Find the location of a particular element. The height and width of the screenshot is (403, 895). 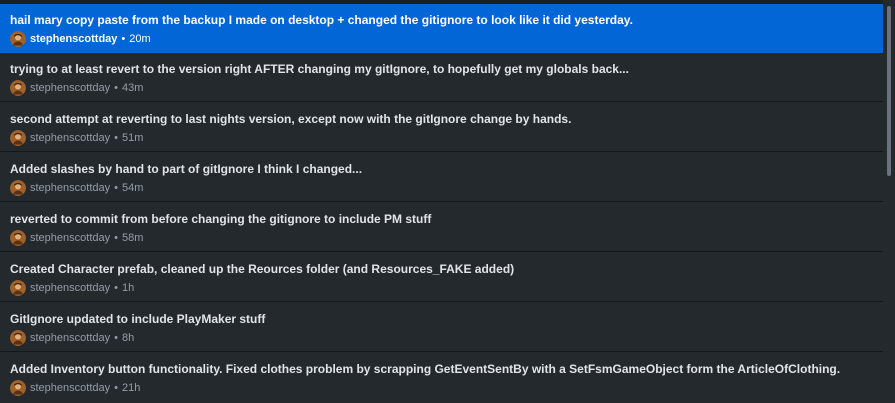

commit-age: 51m is located at coordinates (132, 138).